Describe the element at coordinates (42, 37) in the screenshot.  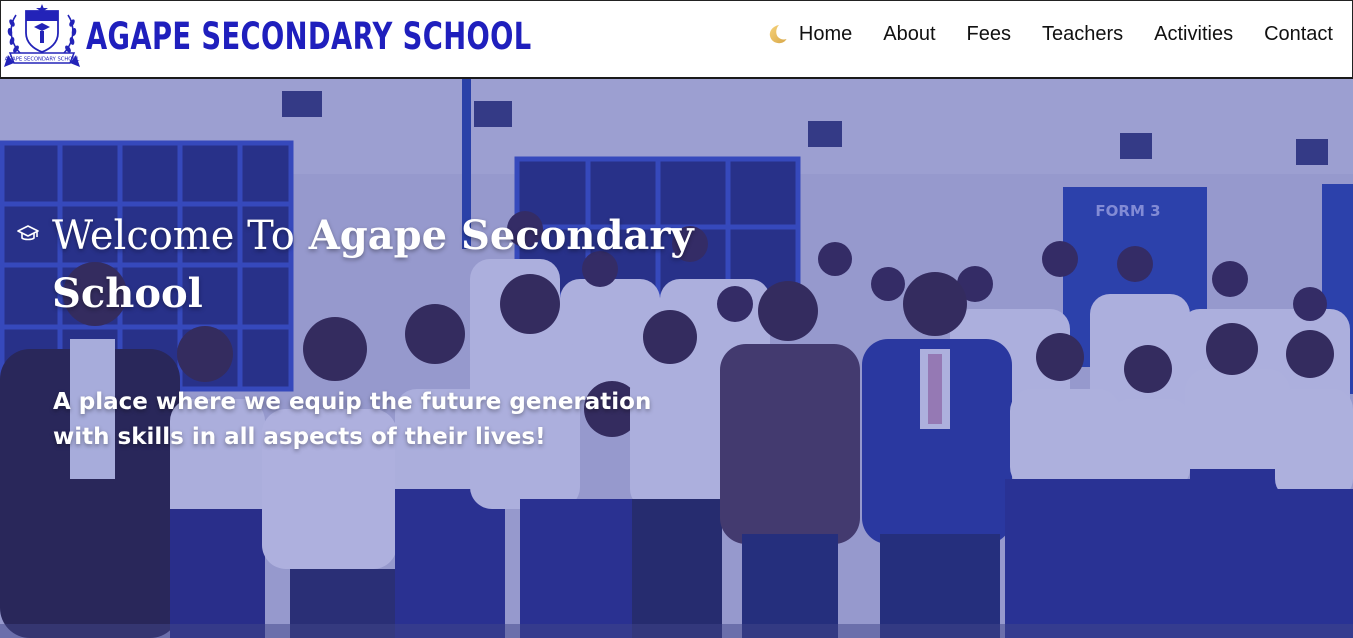
I see `school-logo: AGAPE SECONDARY SCHOOL` at that location.